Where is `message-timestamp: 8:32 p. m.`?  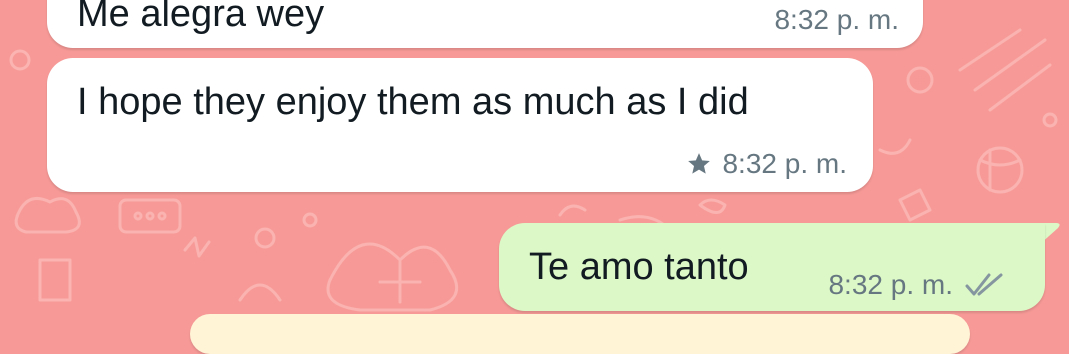 message-timestamp: 8:32 p. m. is located at coordinates (836, 20).